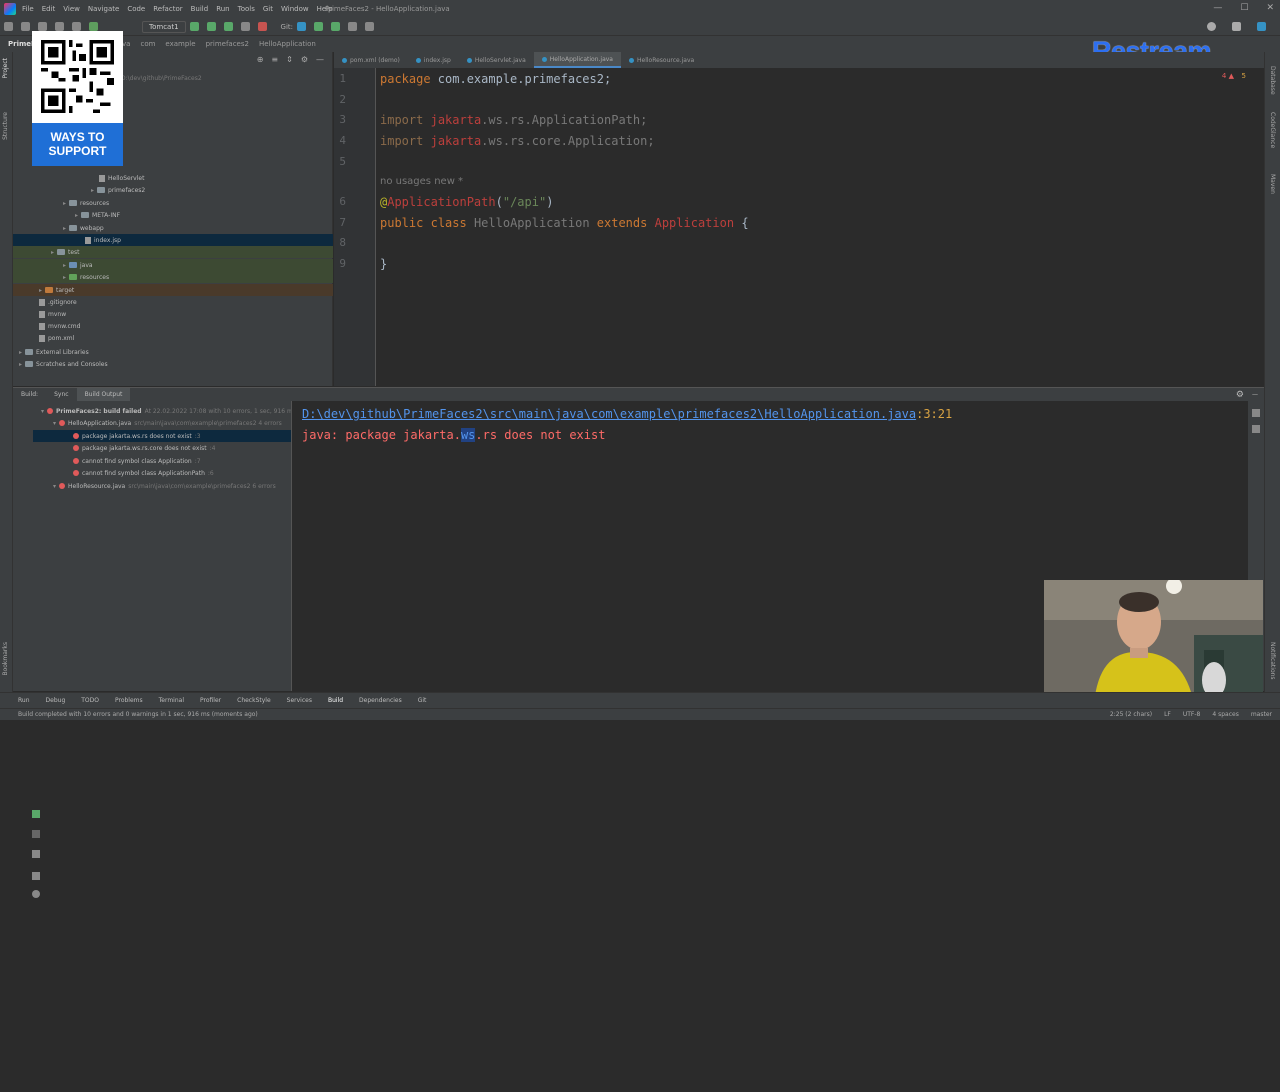 This screenshot has height=1092, width=1280. I want to click on build-tree-item: package jakarta.ws.rs does not exist:3, so click(162, 436).